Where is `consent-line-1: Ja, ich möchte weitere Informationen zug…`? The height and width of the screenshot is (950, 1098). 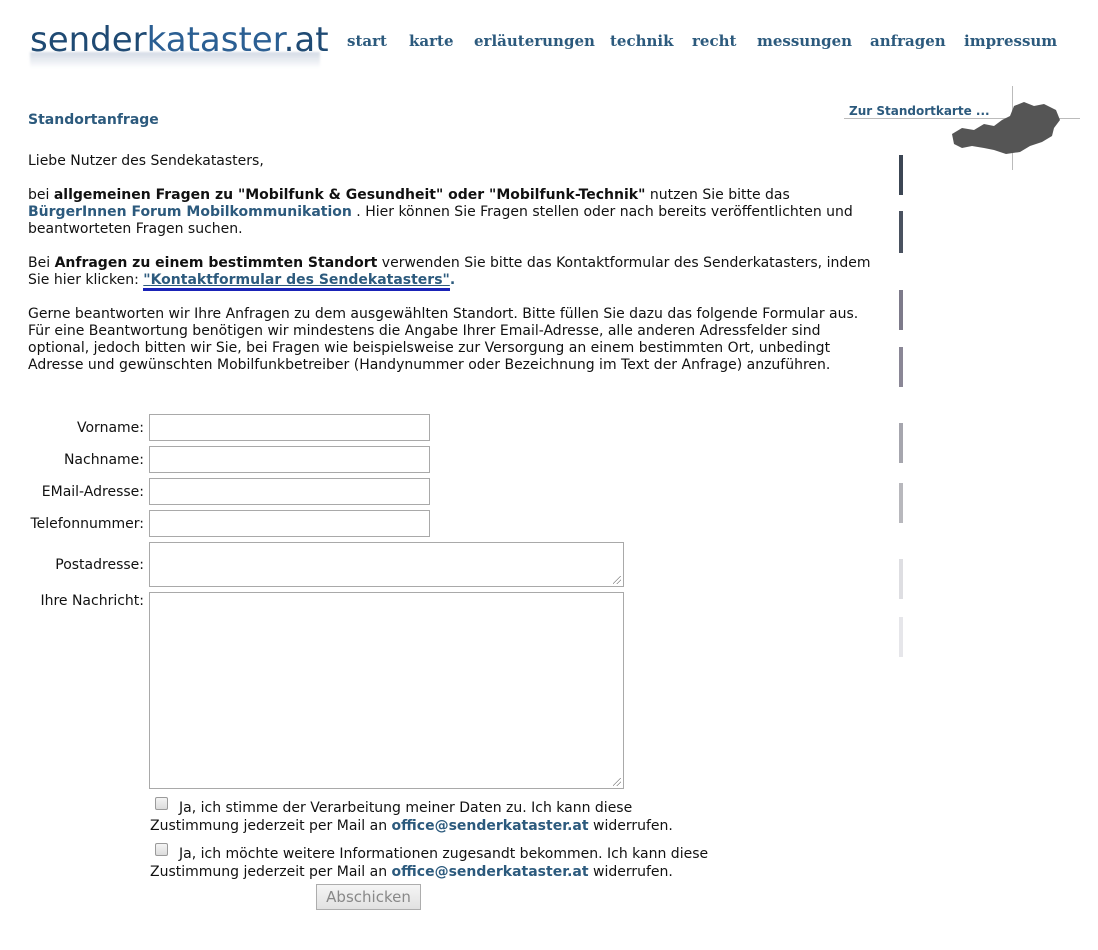 consent-line-1: Ja, ich möchte weitere Informationen zug… is located at coordinates (444, 854).